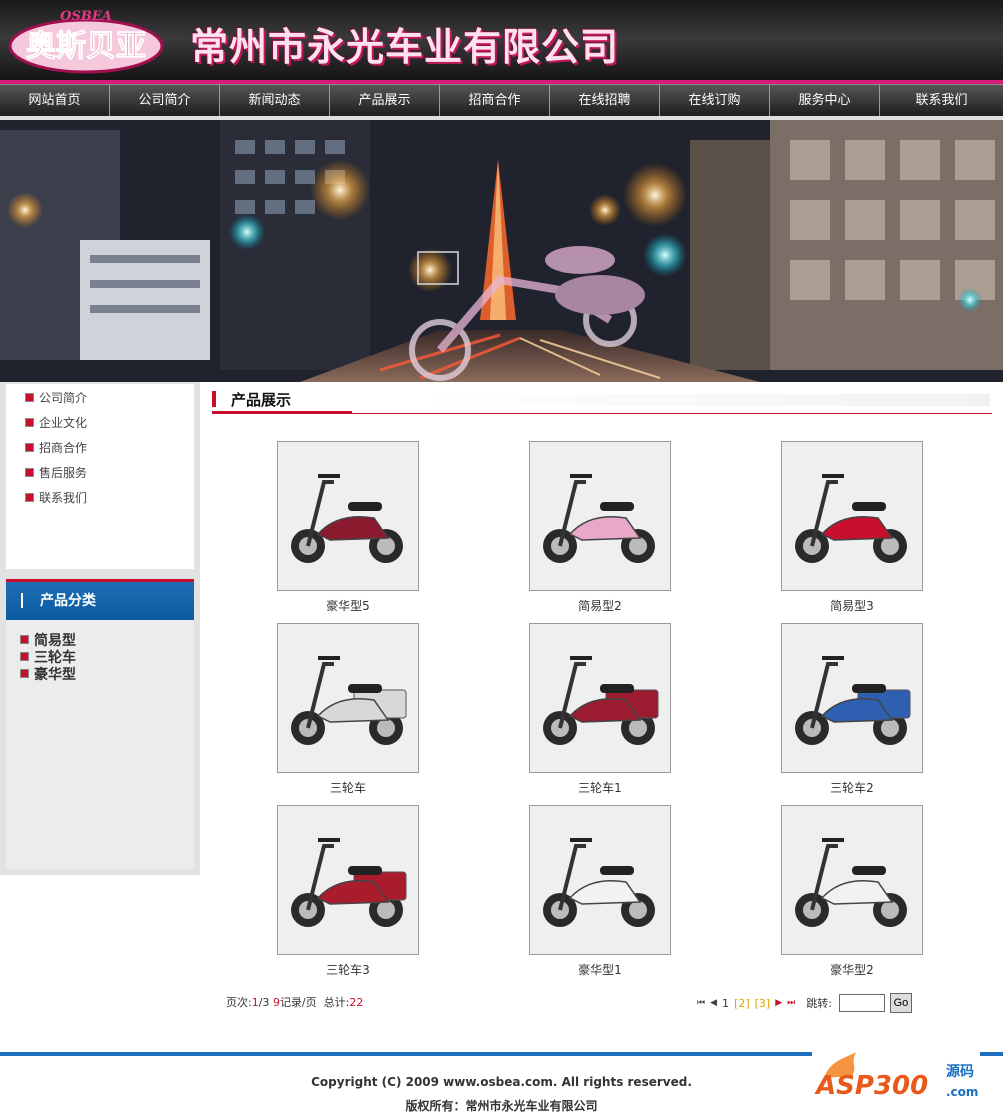 This screenshot has height=1118, width=1003. I want to click on total-pages: /3, so click(264, 1002).